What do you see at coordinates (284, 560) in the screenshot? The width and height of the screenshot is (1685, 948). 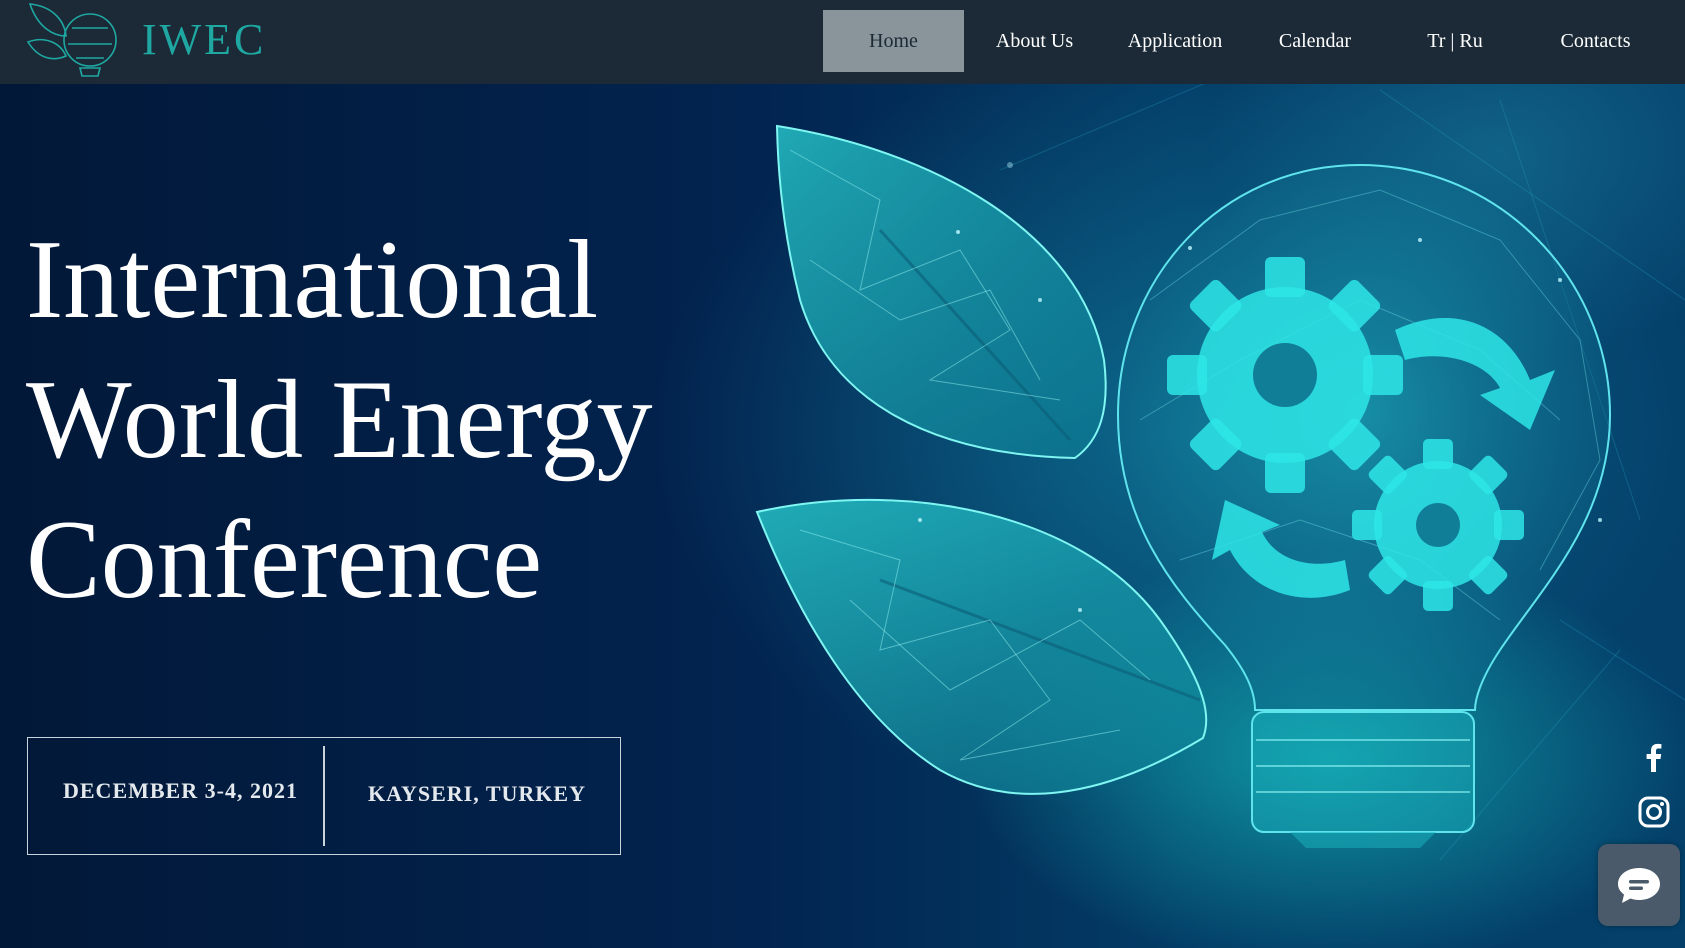 I see `title-line-3: Conference` at bounding box center [284, 560].